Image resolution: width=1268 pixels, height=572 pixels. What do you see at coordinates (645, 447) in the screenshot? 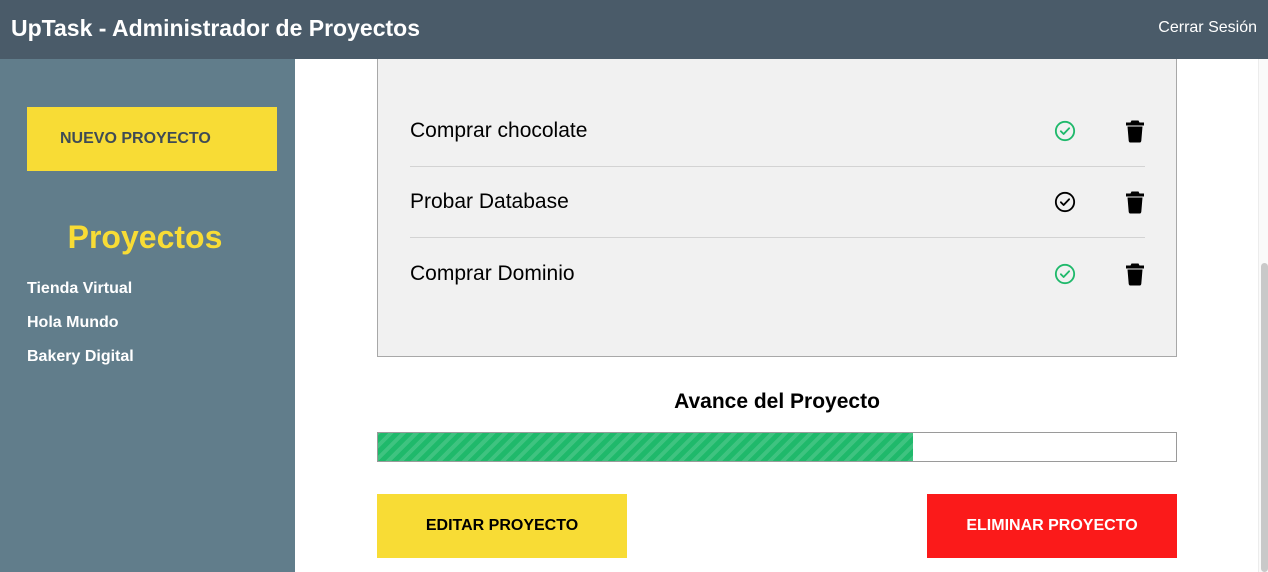
I see `progress-fill` at bounding box center [645, 447].